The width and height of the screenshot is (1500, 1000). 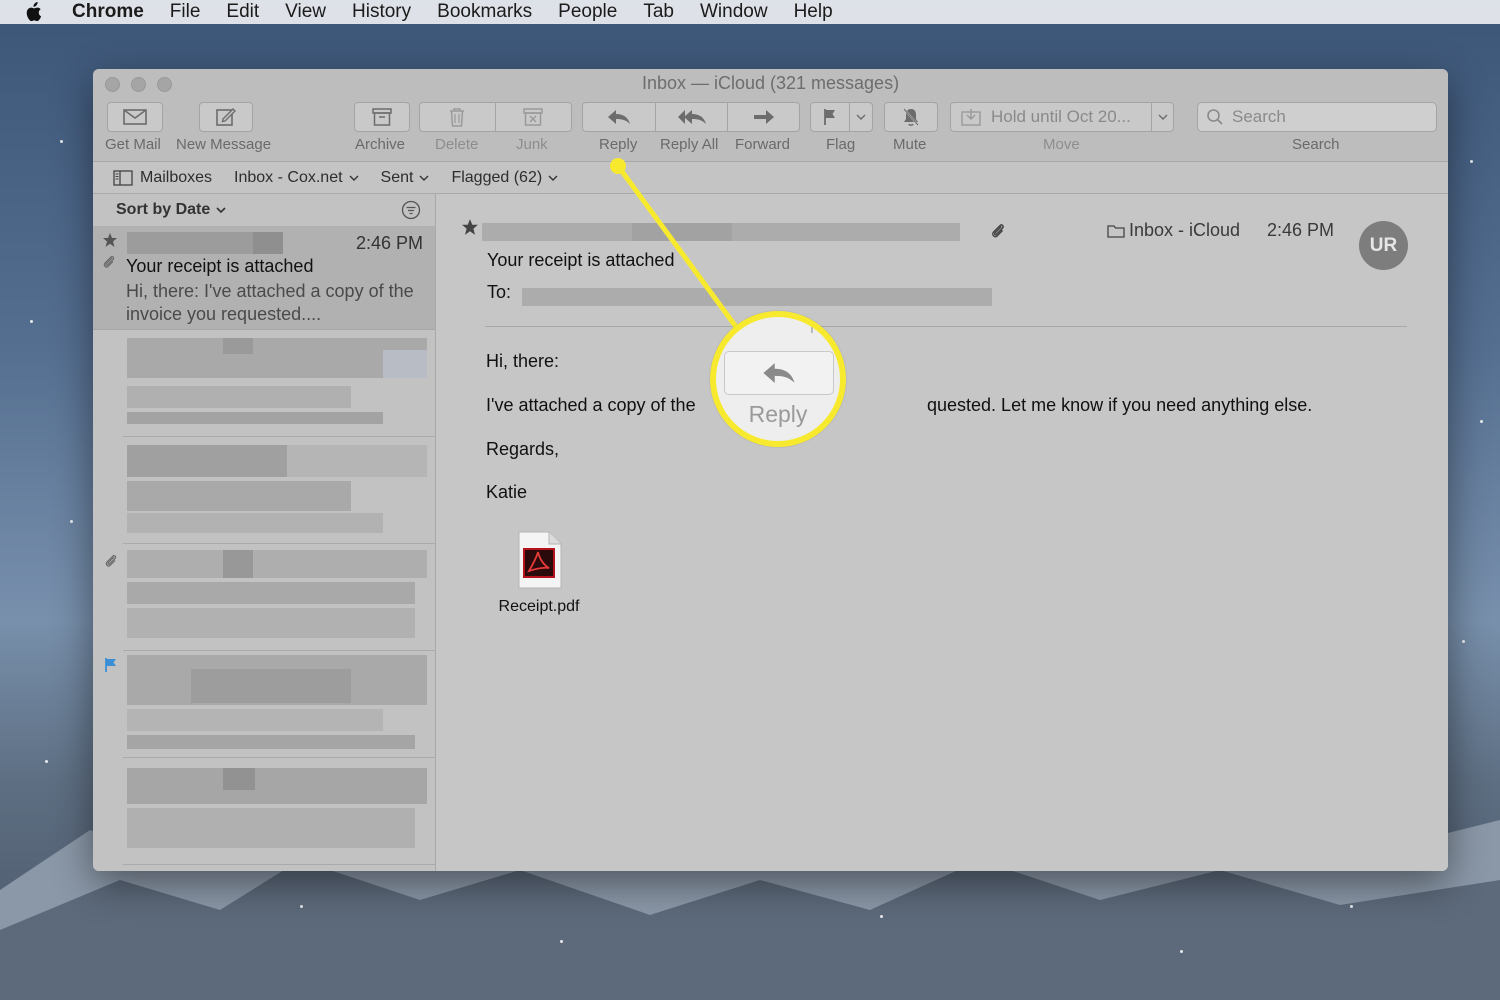 I want to click on menu-app-chrome: Chrome, so click(x=108, y=12).